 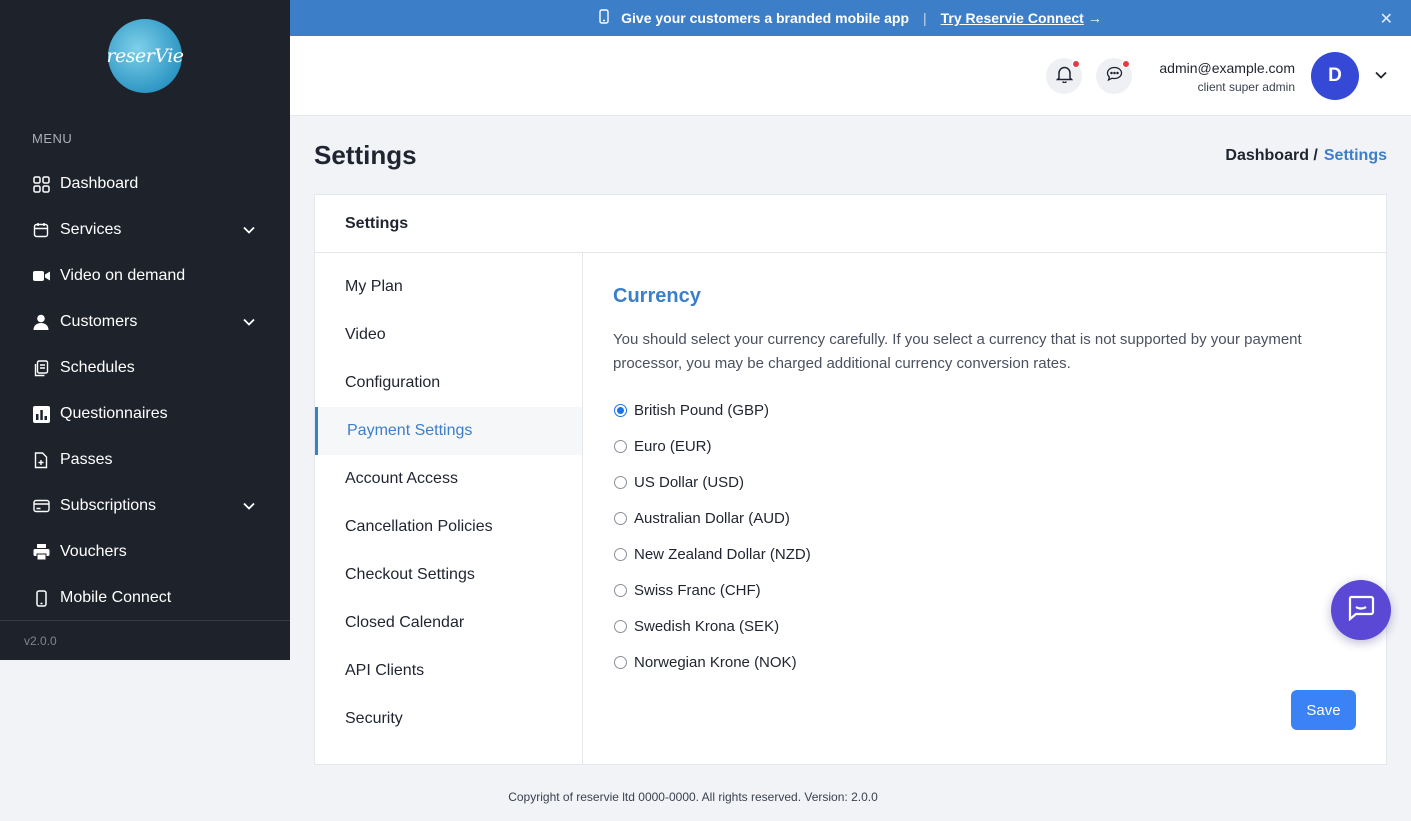 I want to click on mobile-icon, so click(x=41, y=598).